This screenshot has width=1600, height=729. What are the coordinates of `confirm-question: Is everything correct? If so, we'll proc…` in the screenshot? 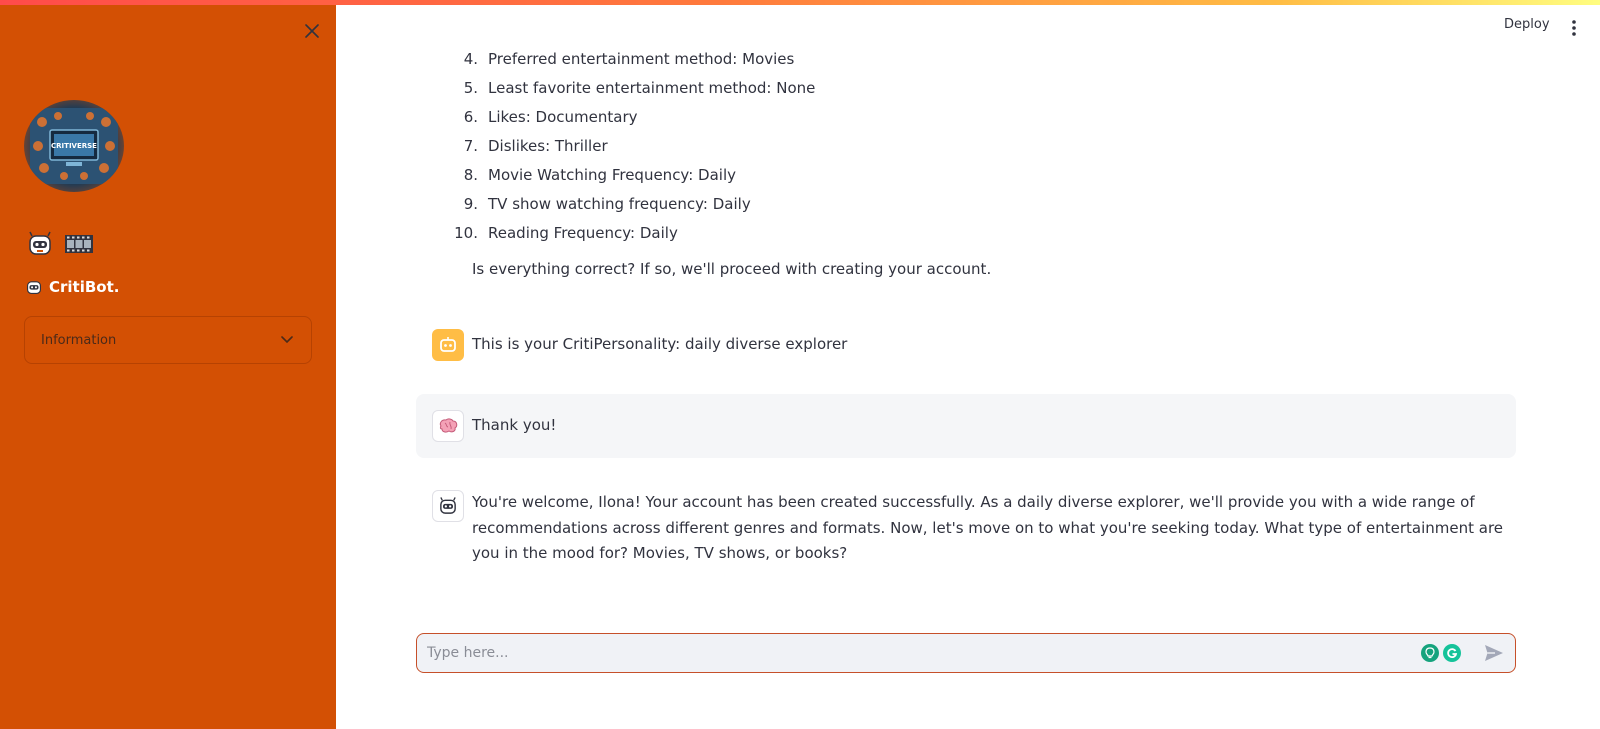 It's located at (732, 269).